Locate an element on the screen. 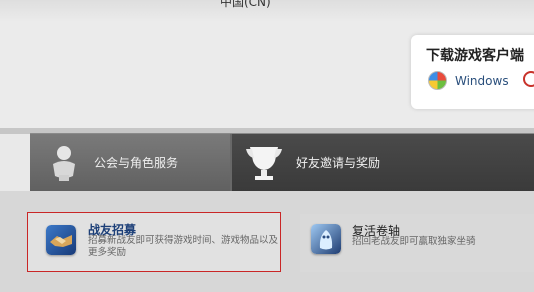  scroll-of-resurrection-card: 复活卷轴 招回老战友即可赢取独家坐骑 is located at coordinates (417, 243).